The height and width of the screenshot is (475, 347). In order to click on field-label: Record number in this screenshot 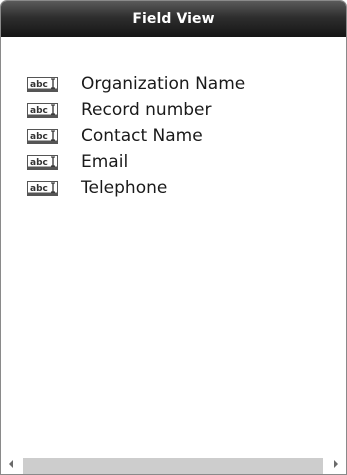, I will do `click(146, 110)`.